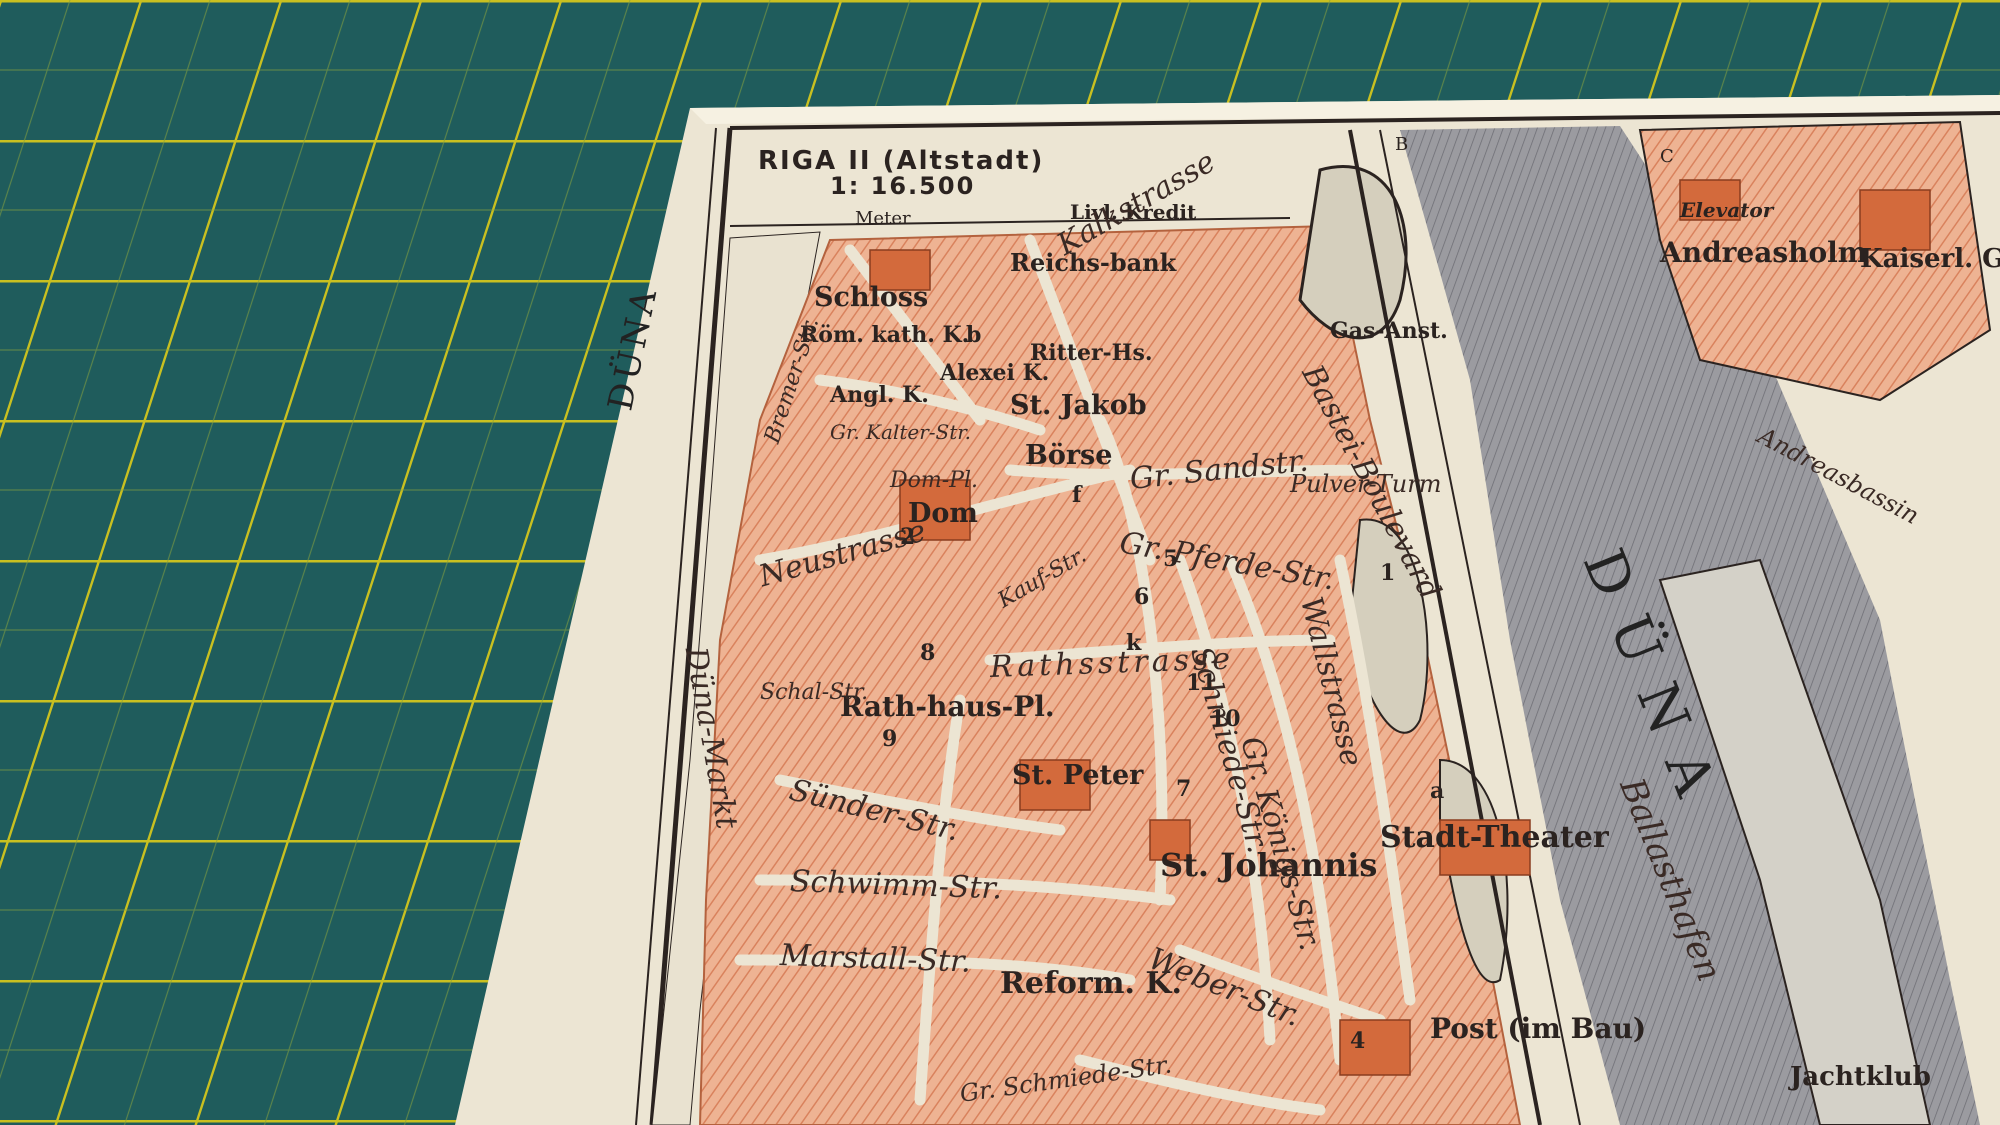  I want to click on marker-4: 4, so click(1358, 1041).